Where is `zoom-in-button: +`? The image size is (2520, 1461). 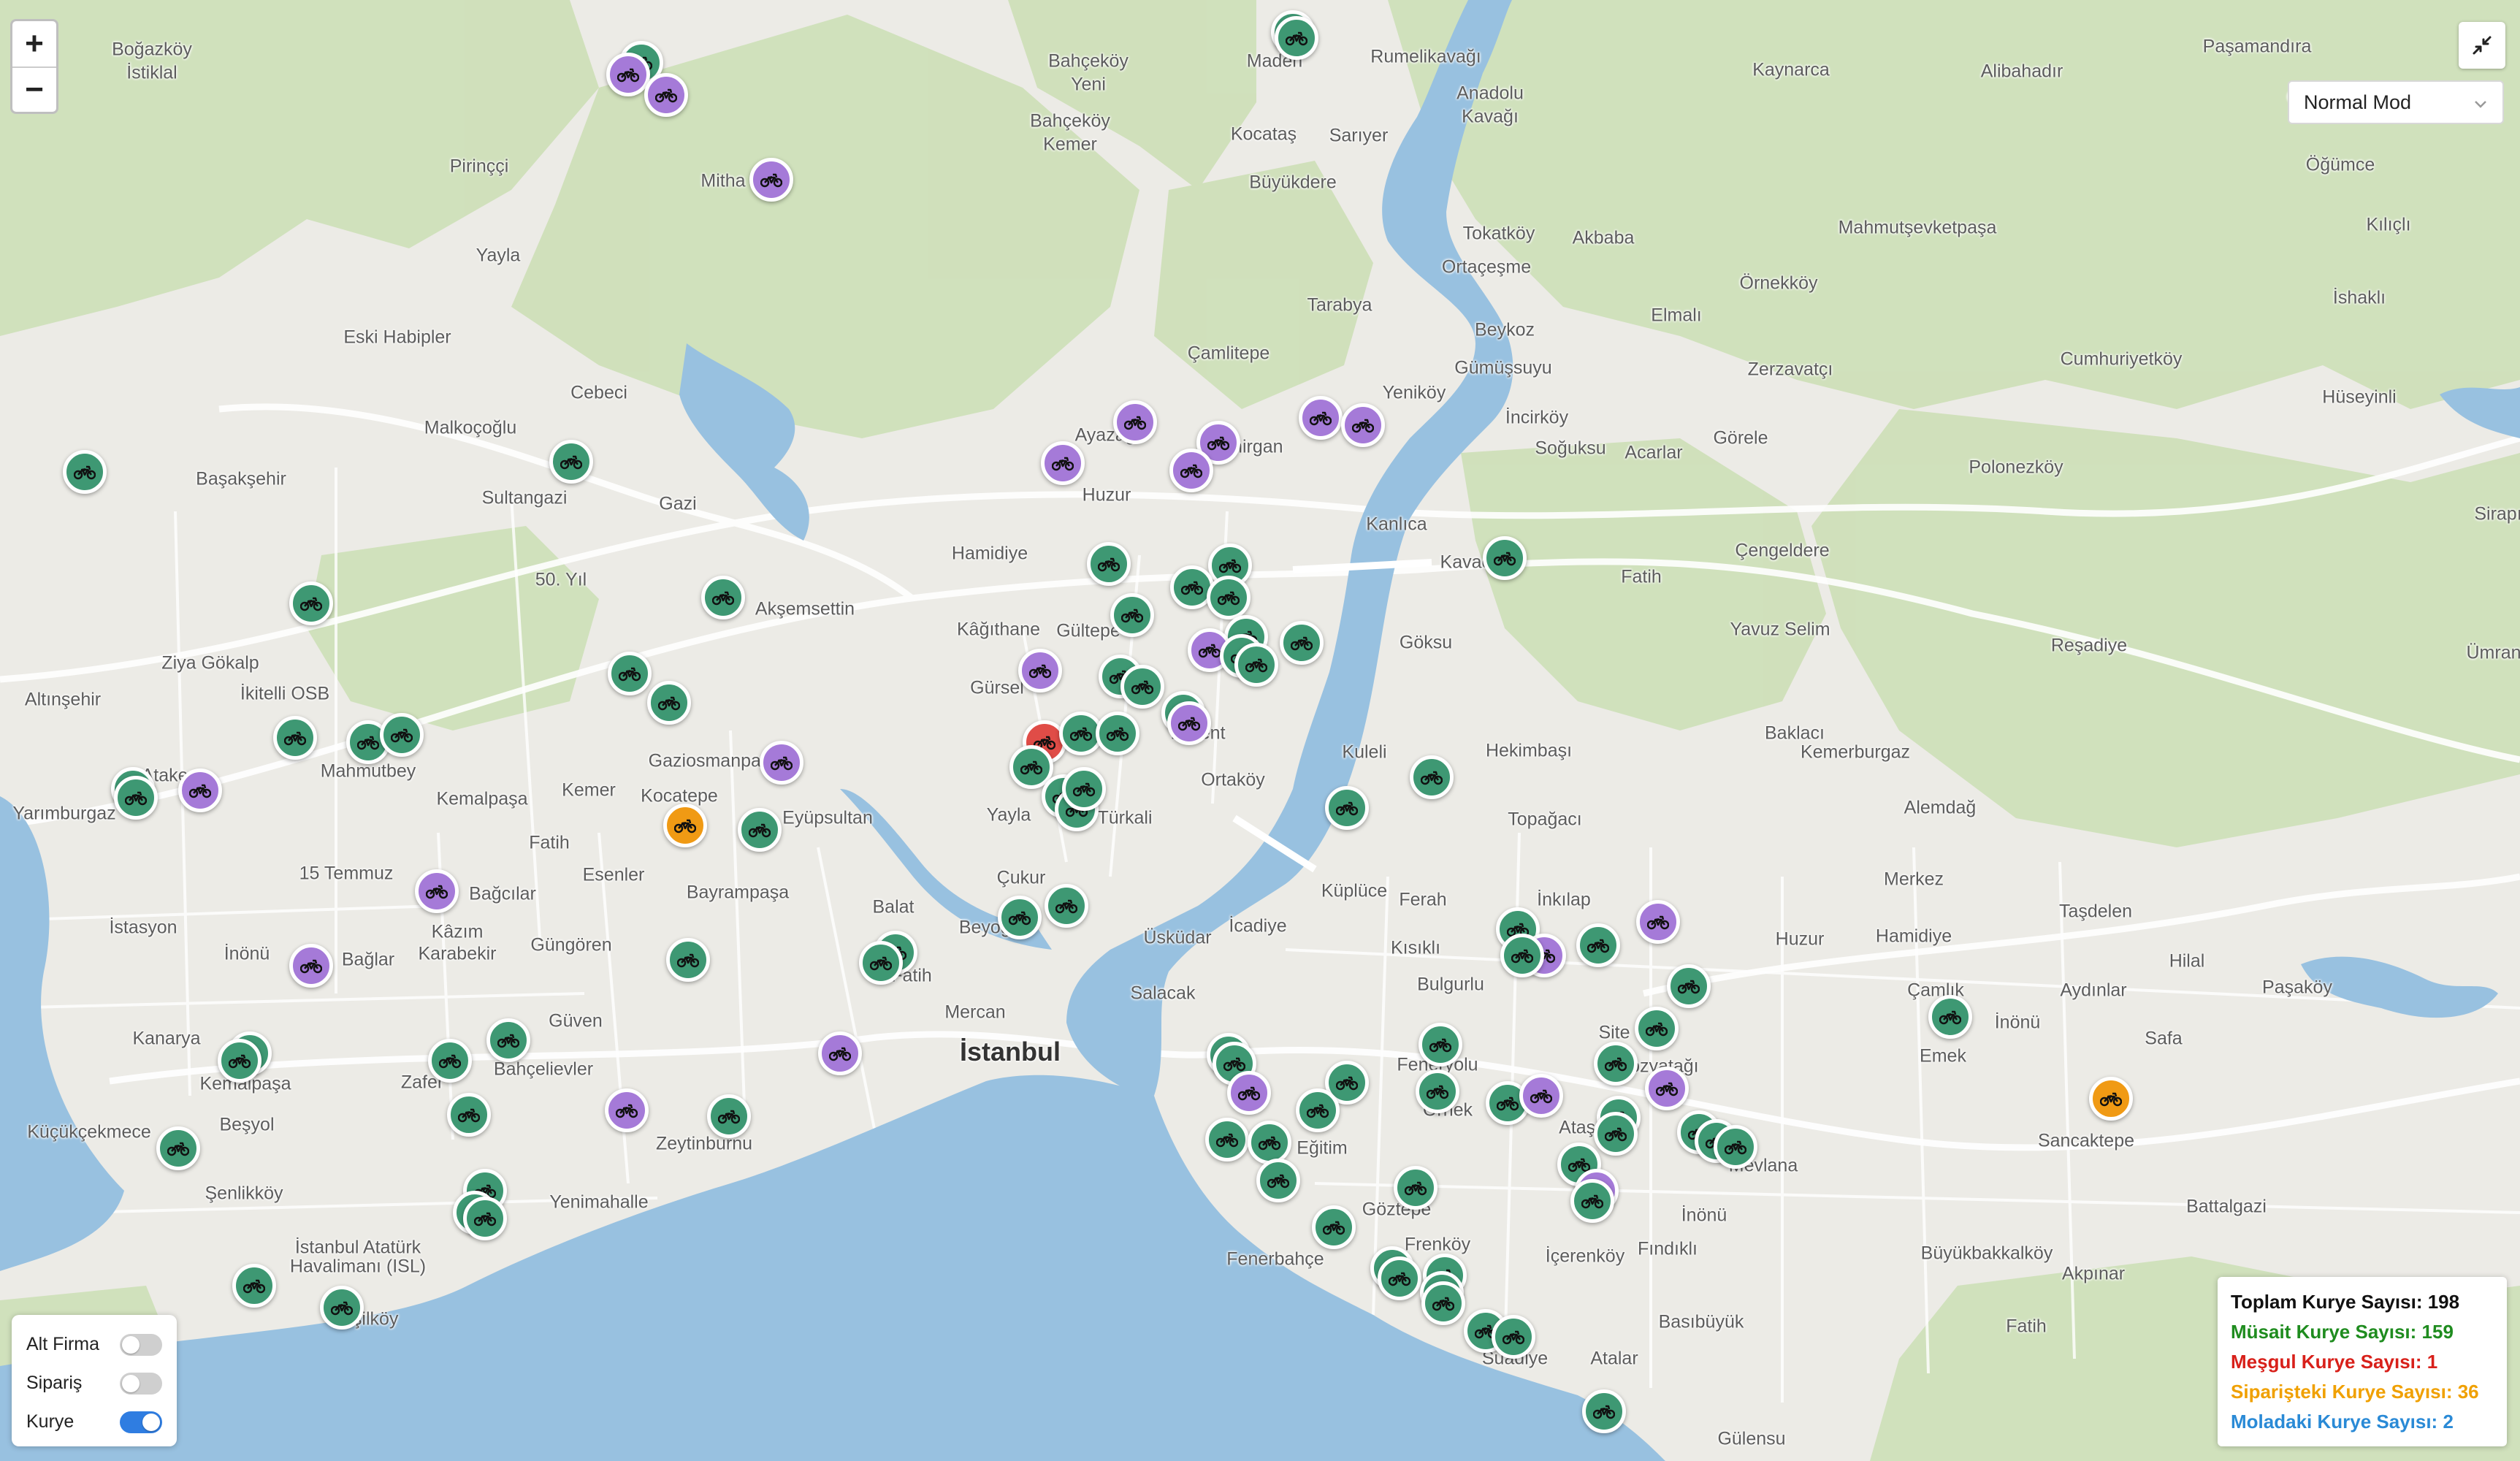
zoom-in-button: + is located at coordinates (34, 43).